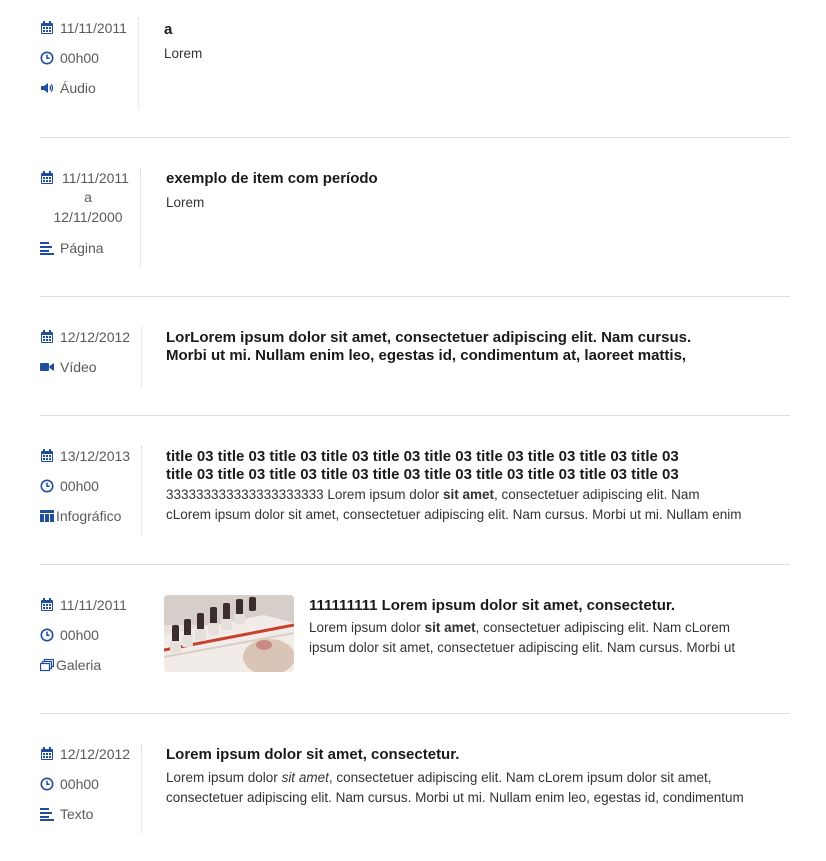 This screenshot has width=826, height=861. What do you see at coordinates (415, 63) in the screenshot?
I see `list-item: 11/11/2011 00h00 Áudio a Lorem` at bounding box center [415, 63].